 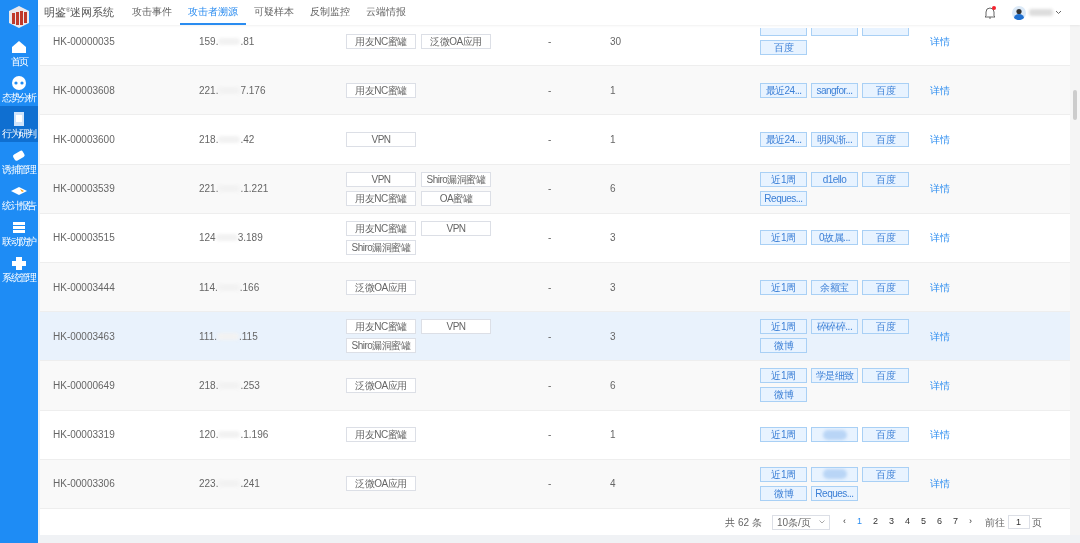 I want to click on page-size-select: 10条/页, so click(x=800, y=522).